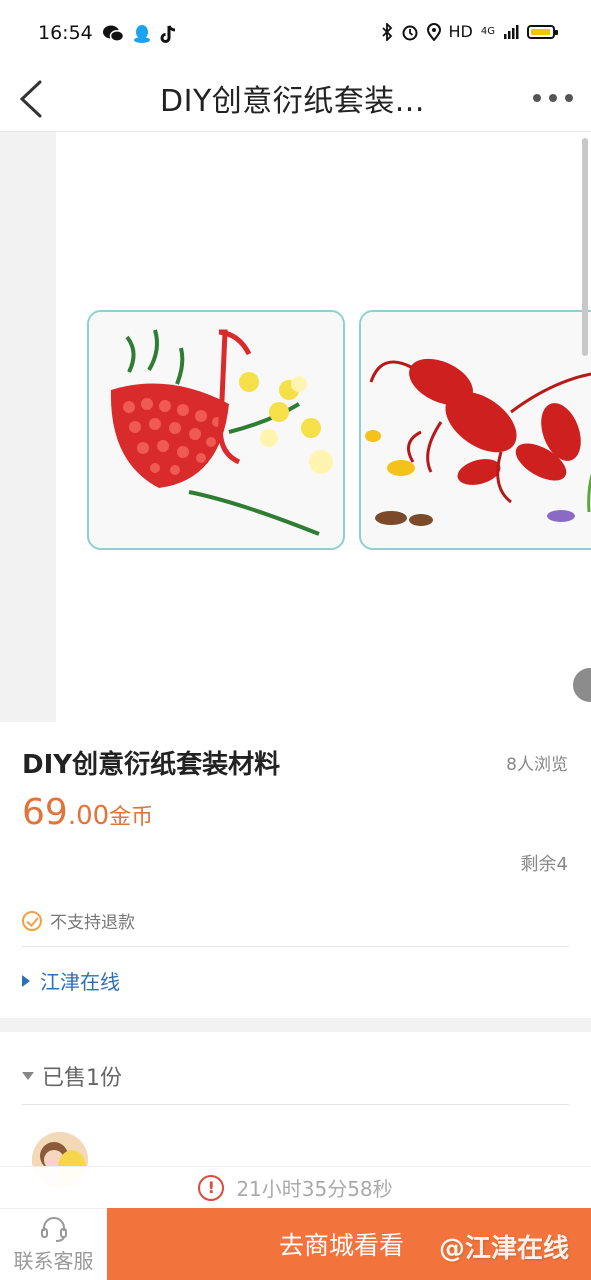  Describe the element at coordinates (433, 31) in the screenshot. I see `location-icon` at that location.